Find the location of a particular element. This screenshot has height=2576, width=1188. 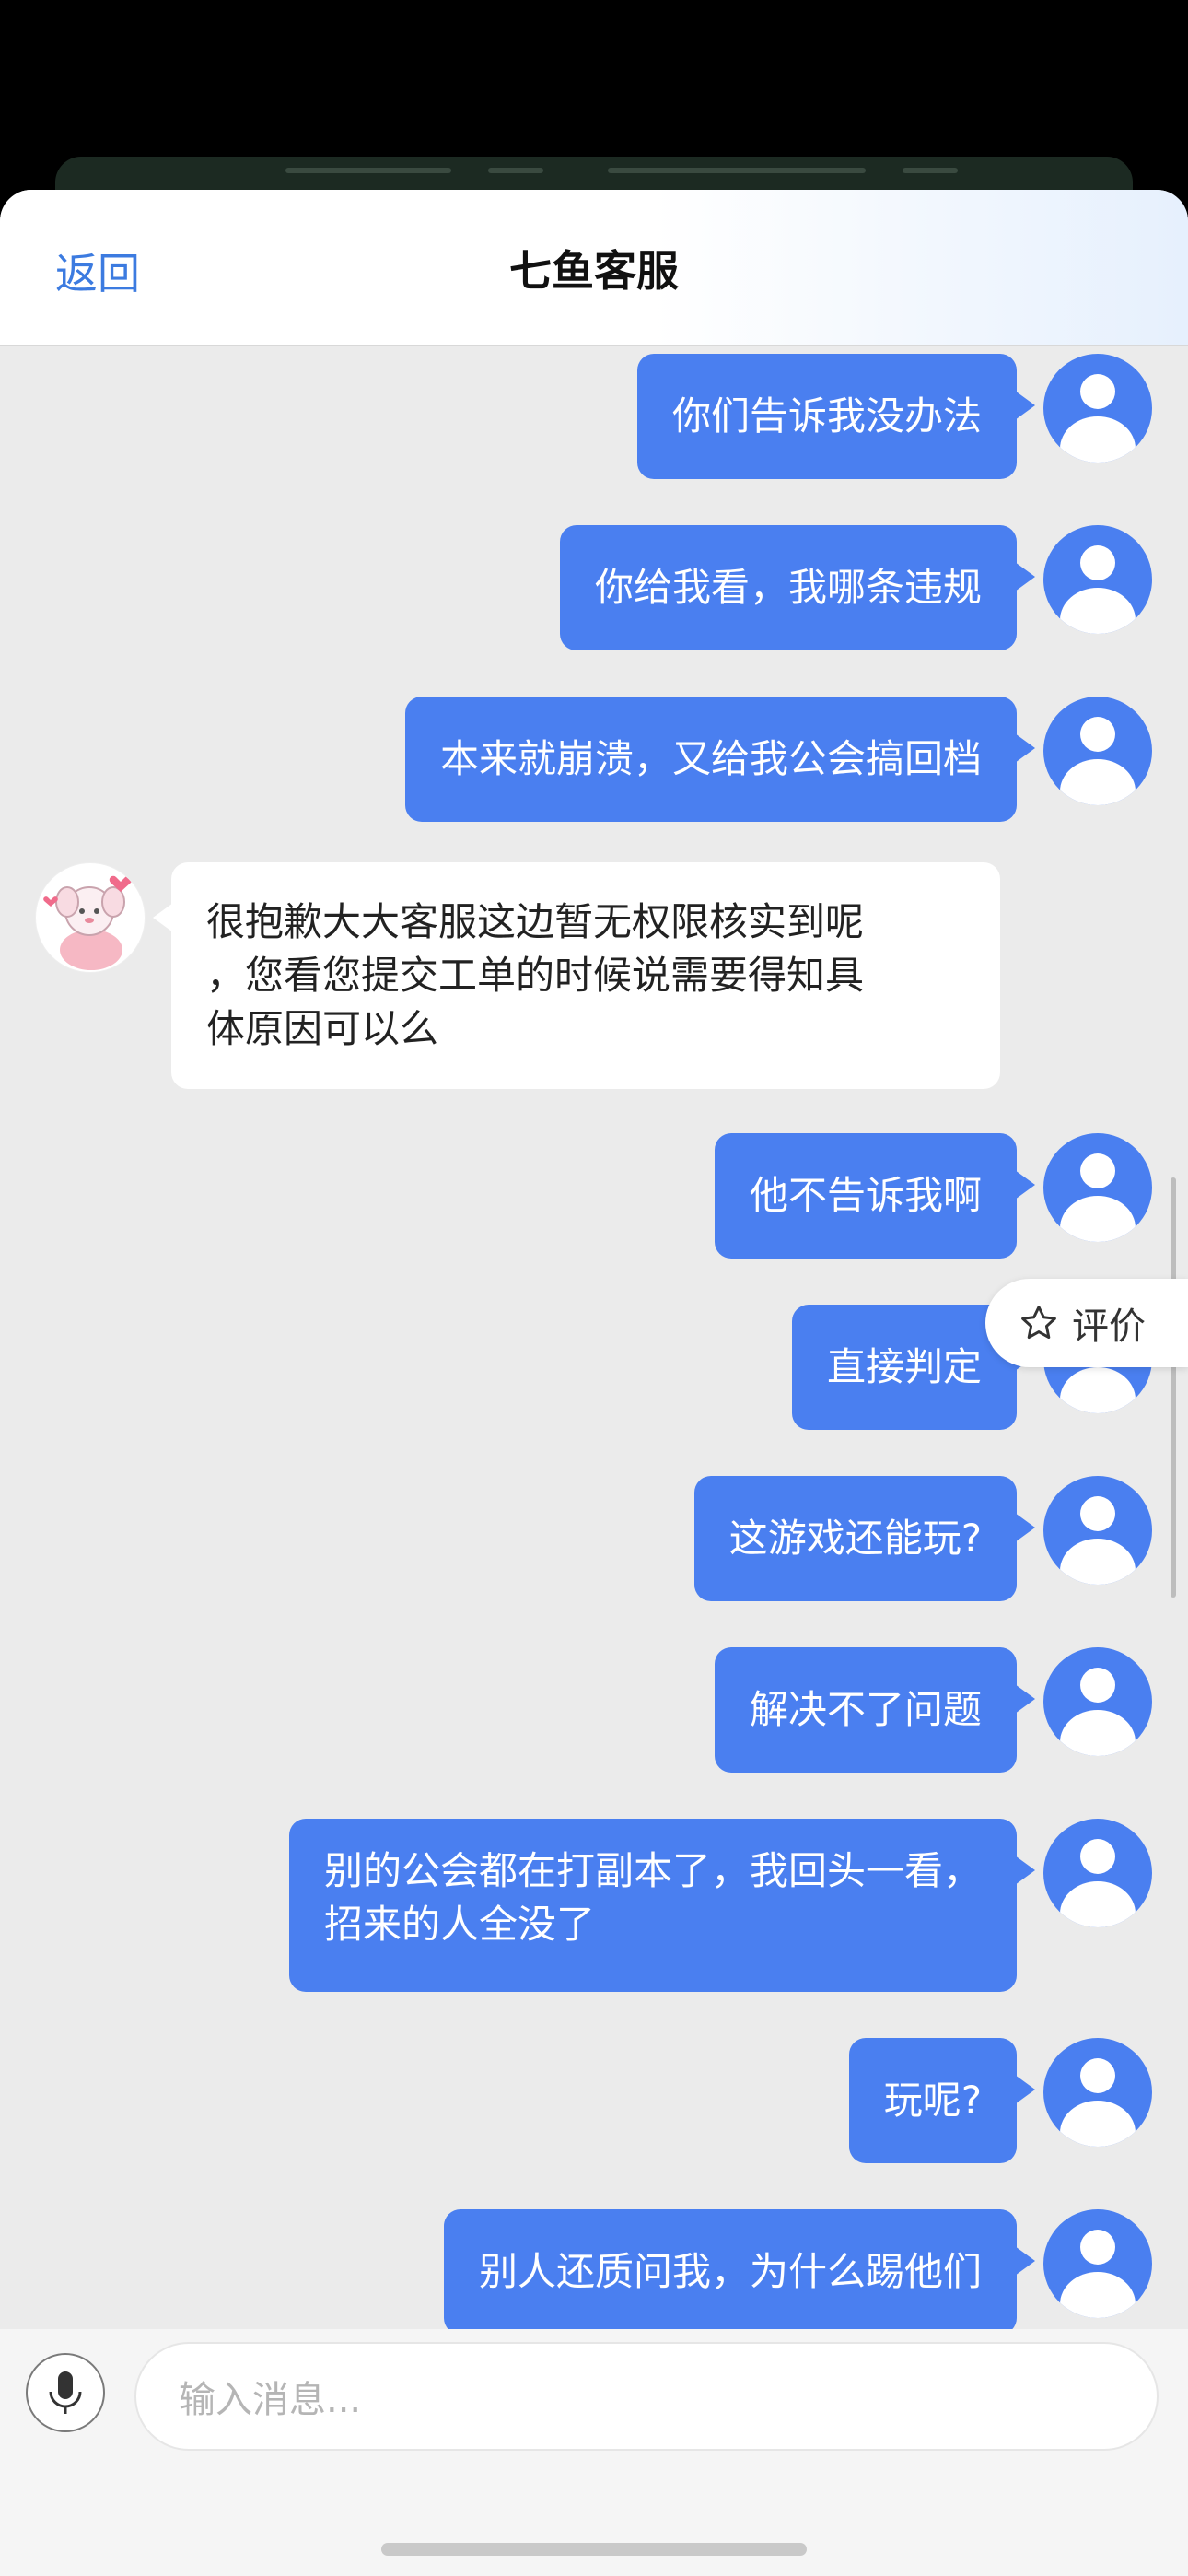

chat-header: 返回 七鱼客服 is located at coordinates (594, 268).